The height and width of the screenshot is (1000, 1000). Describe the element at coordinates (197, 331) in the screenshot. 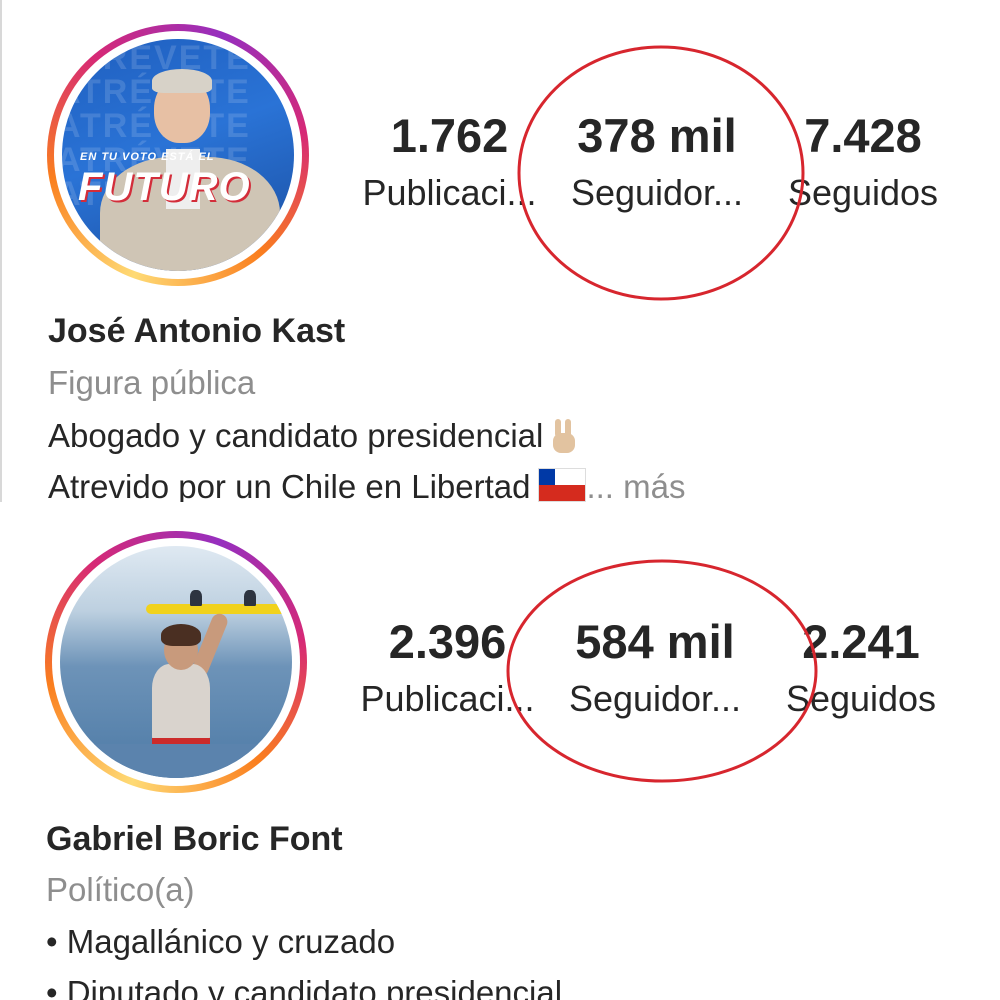

I see `profile-name: José Antonio Kast` at that location.